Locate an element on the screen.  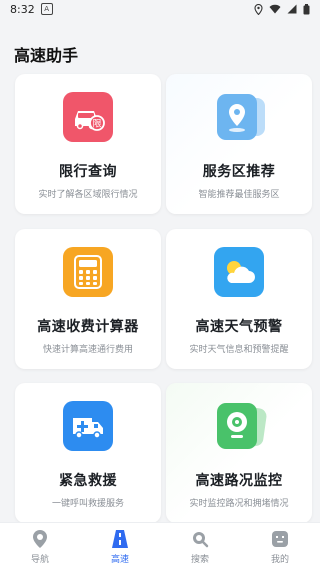
camera-icon is located at coordinates (239, 426).